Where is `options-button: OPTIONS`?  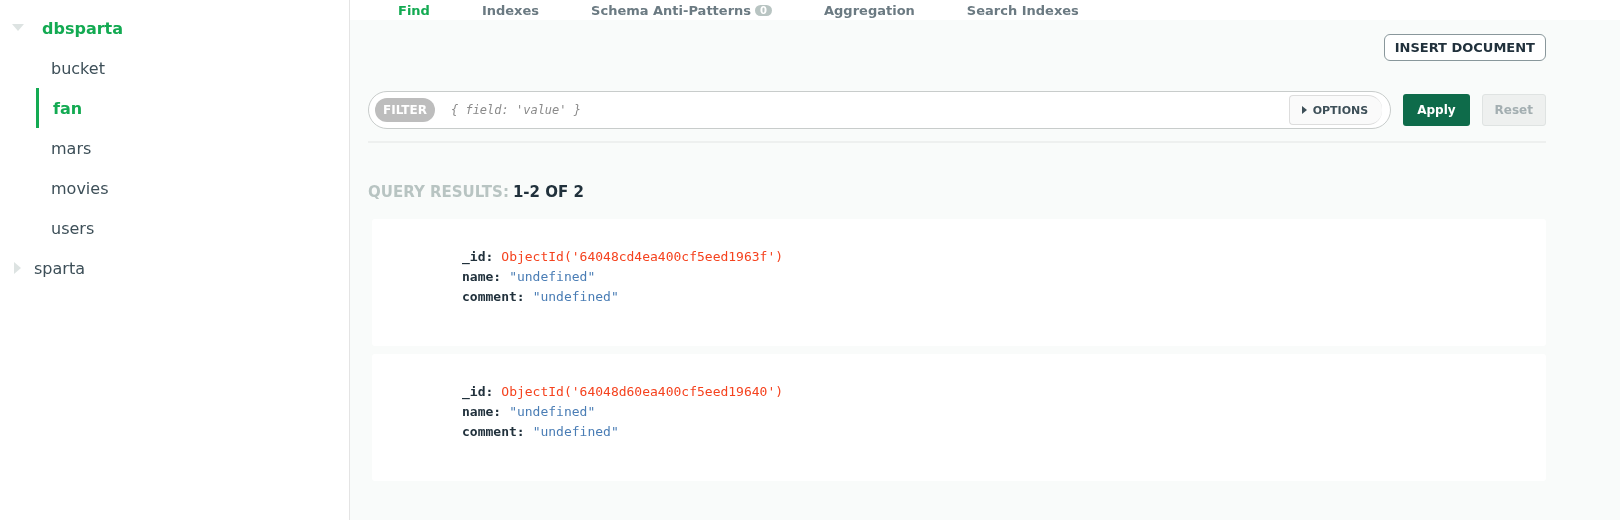 options-button: OPTIONS is located at coordinates (1335, 110).